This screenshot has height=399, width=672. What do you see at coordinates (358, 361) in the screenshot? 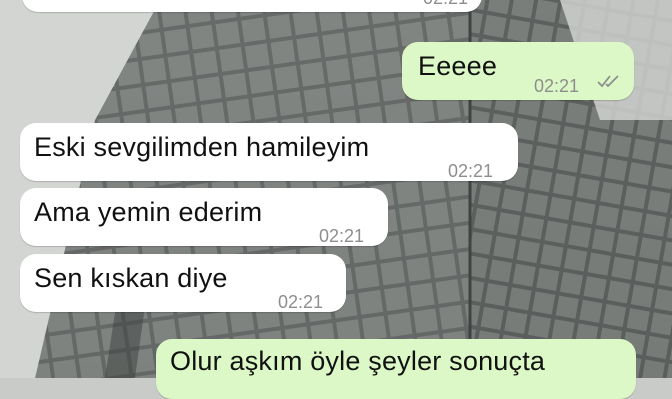
I see `message-text: Olur aşkım öyle şeyler sonuçta` at bounding box center [358, 361].